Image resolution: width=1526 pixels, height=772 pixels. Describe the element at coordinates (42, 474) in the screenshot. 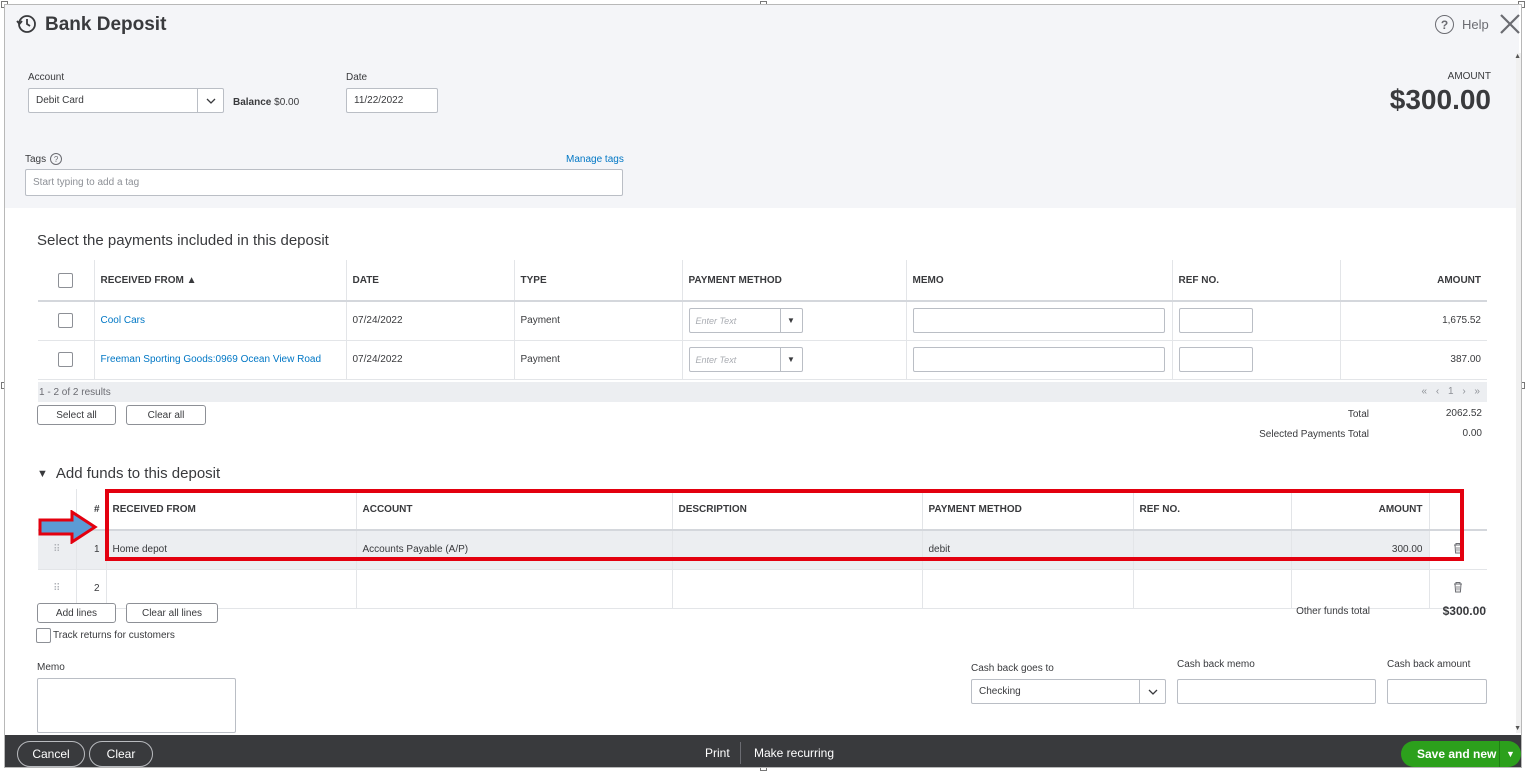

I see `collapse-triangle-icon: ▼` at that location.